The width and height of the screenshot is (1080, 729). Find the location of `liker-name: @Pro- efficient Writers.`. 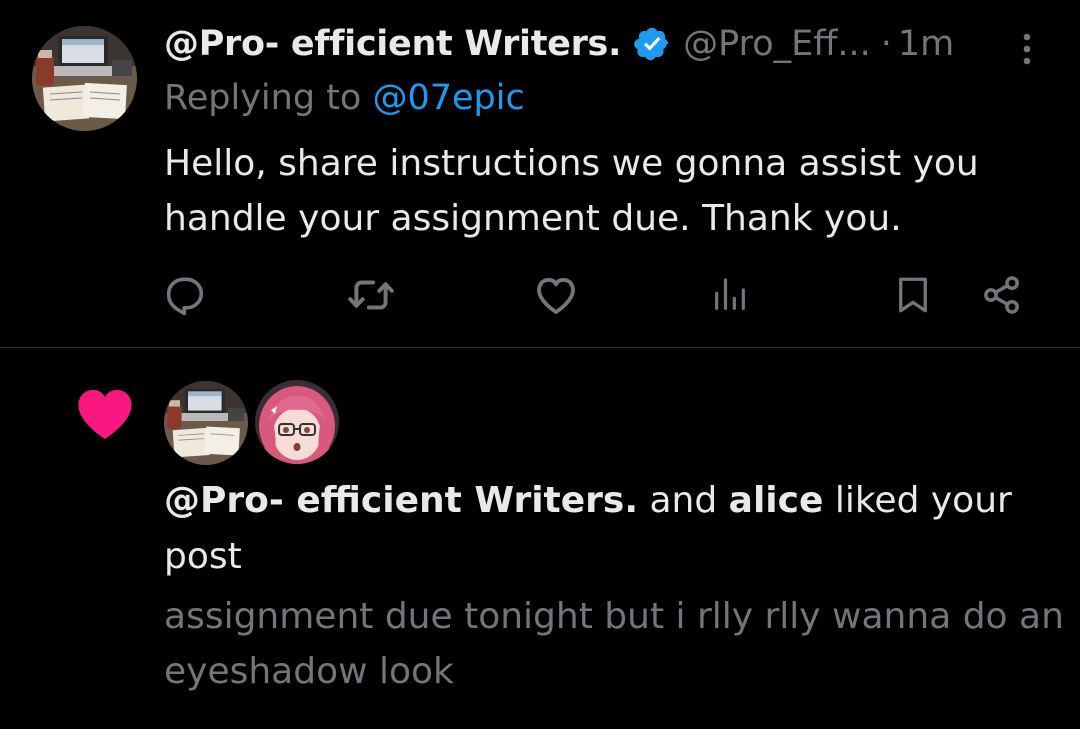

liker-name: @Pro- efficient Writers. is located at coordinates (401, 500).